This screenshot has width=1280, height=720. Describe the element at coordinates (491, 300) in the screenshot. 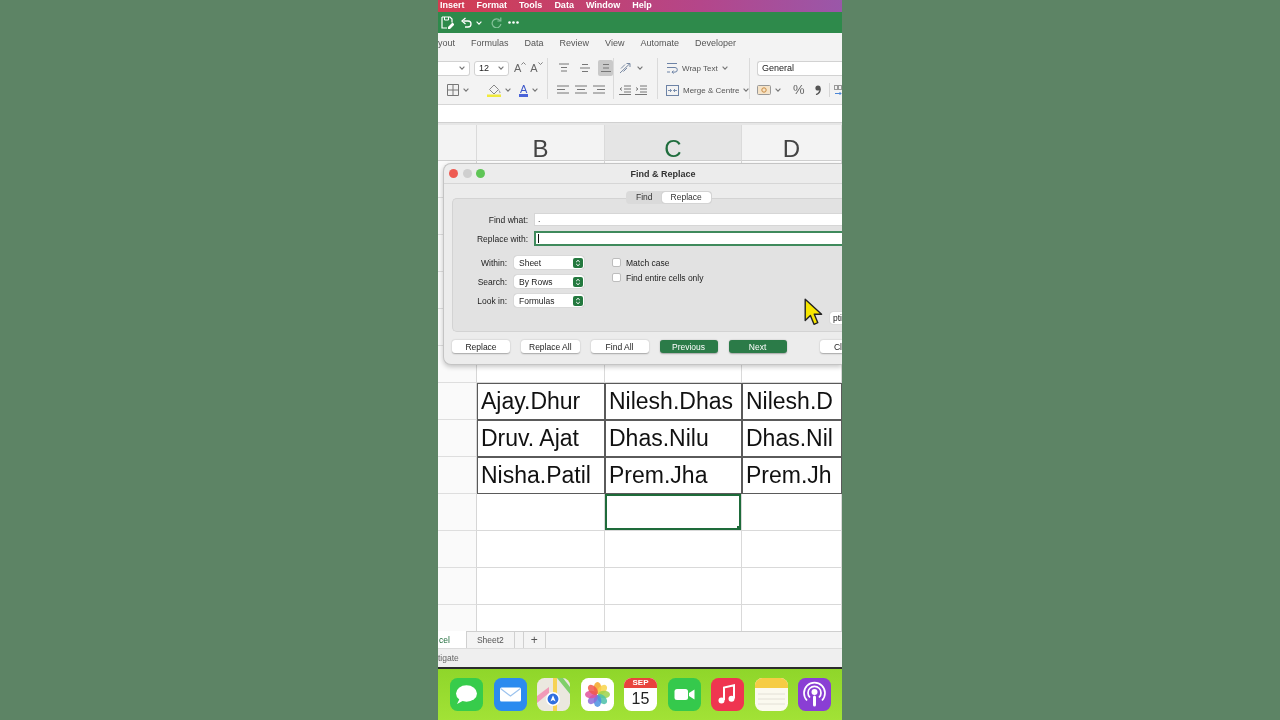

I see `dropdown-label: Look in:` at that location.